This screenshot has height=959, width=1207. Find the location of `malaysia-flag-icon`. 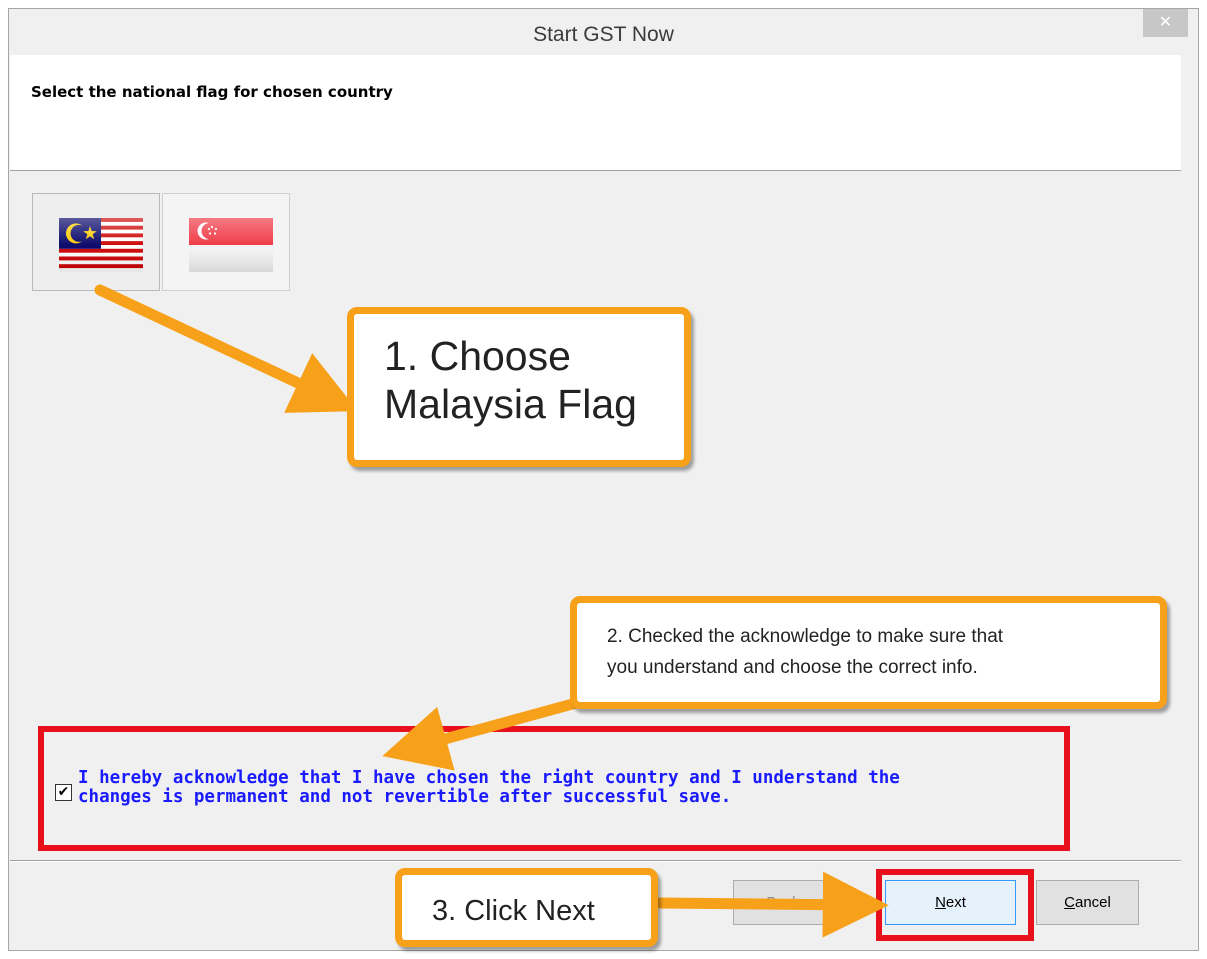

malaysia-flag-icon is located at coordinates (101, 245).